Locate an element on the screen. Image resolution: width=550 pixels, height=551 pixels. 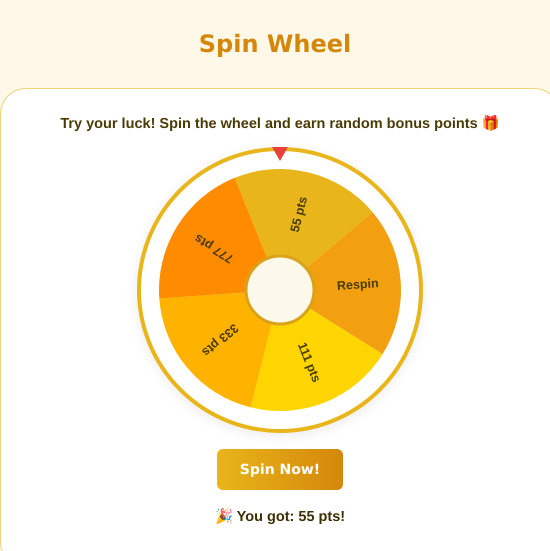
segment-label: 55 pts is located at coordinates (299, 214).